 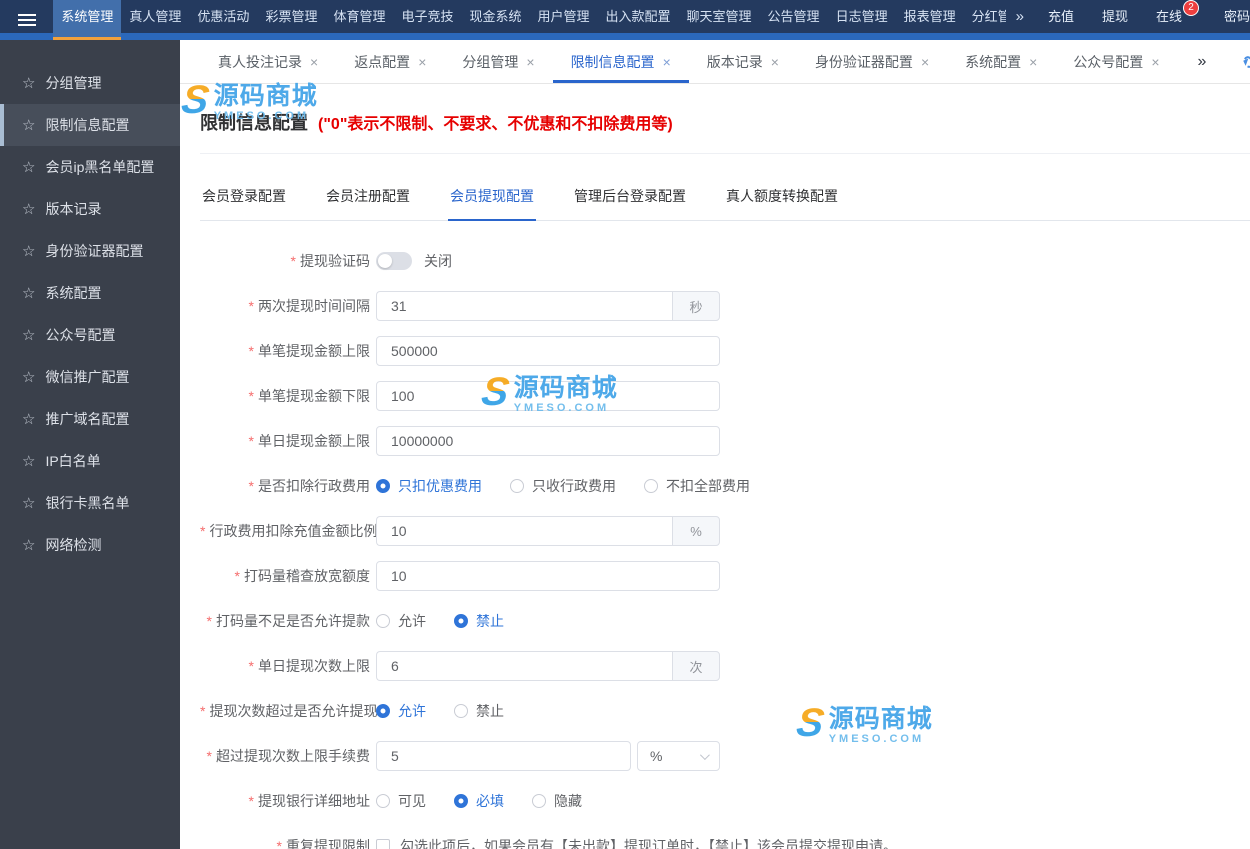 What do you see at coordinates (1061, 20) in the screenshot?
I see `topnav-deposit: 充值` at bounding box center [1061, 20].